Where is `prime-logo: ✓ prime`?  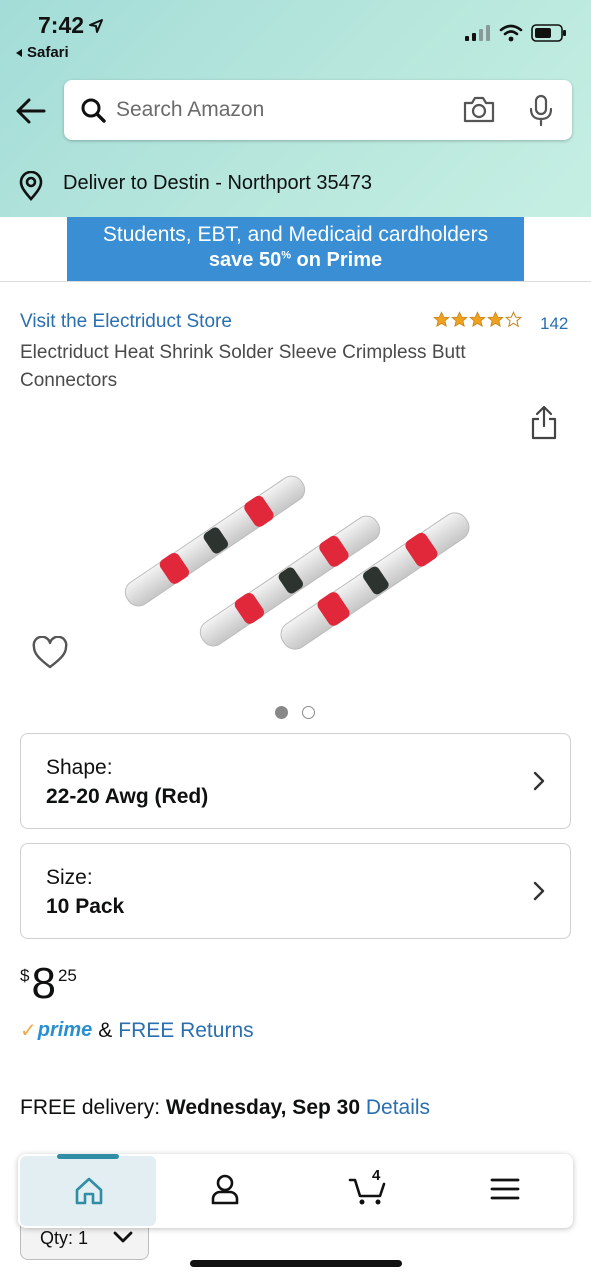 prime-logo: ✓ prime is located at coordinates (56, 1030).